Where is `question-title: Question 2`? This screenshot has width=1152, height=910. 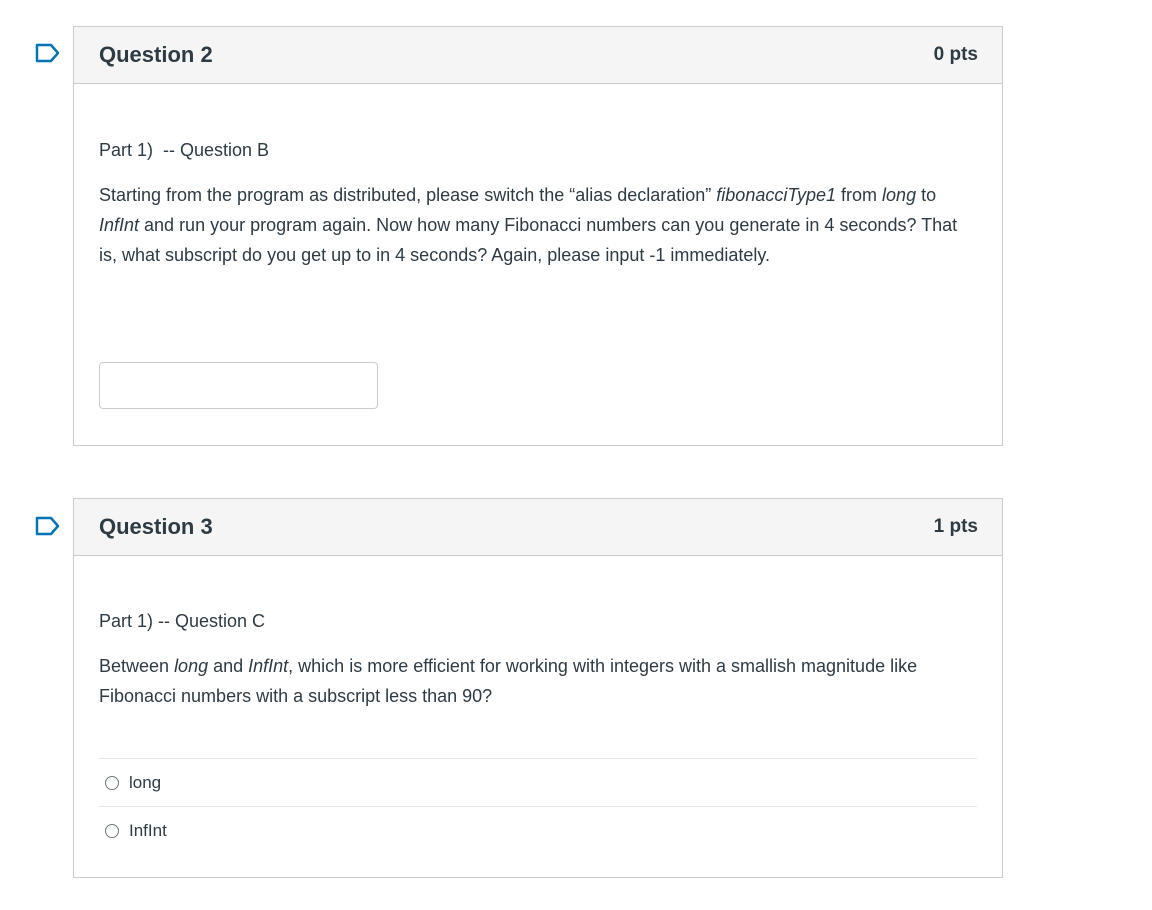
question-title: Question 2 is located at coordinates (156, 54).